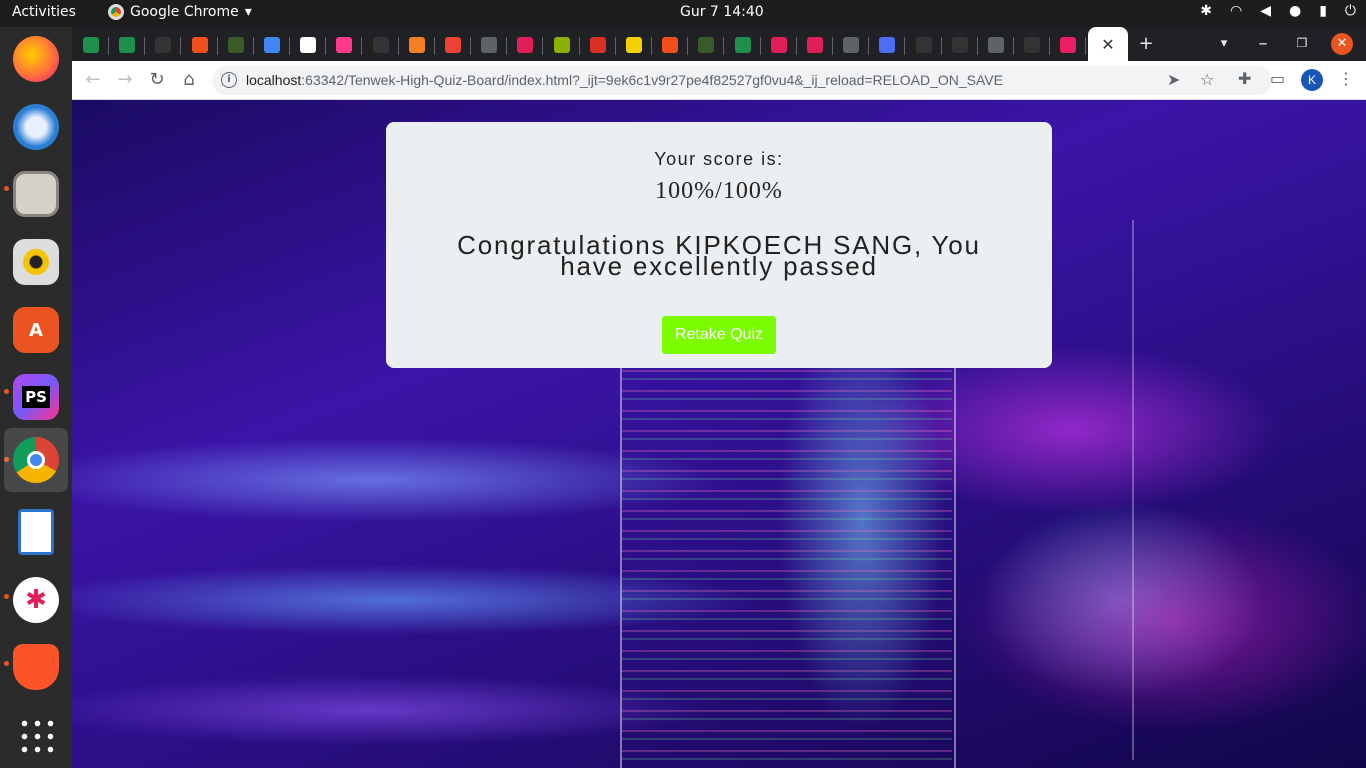 This screenshot has height=768, width=1366. Describe the element at coordinates (229, 80) in the screenshot. I see `site-info-icon: i` at that location.